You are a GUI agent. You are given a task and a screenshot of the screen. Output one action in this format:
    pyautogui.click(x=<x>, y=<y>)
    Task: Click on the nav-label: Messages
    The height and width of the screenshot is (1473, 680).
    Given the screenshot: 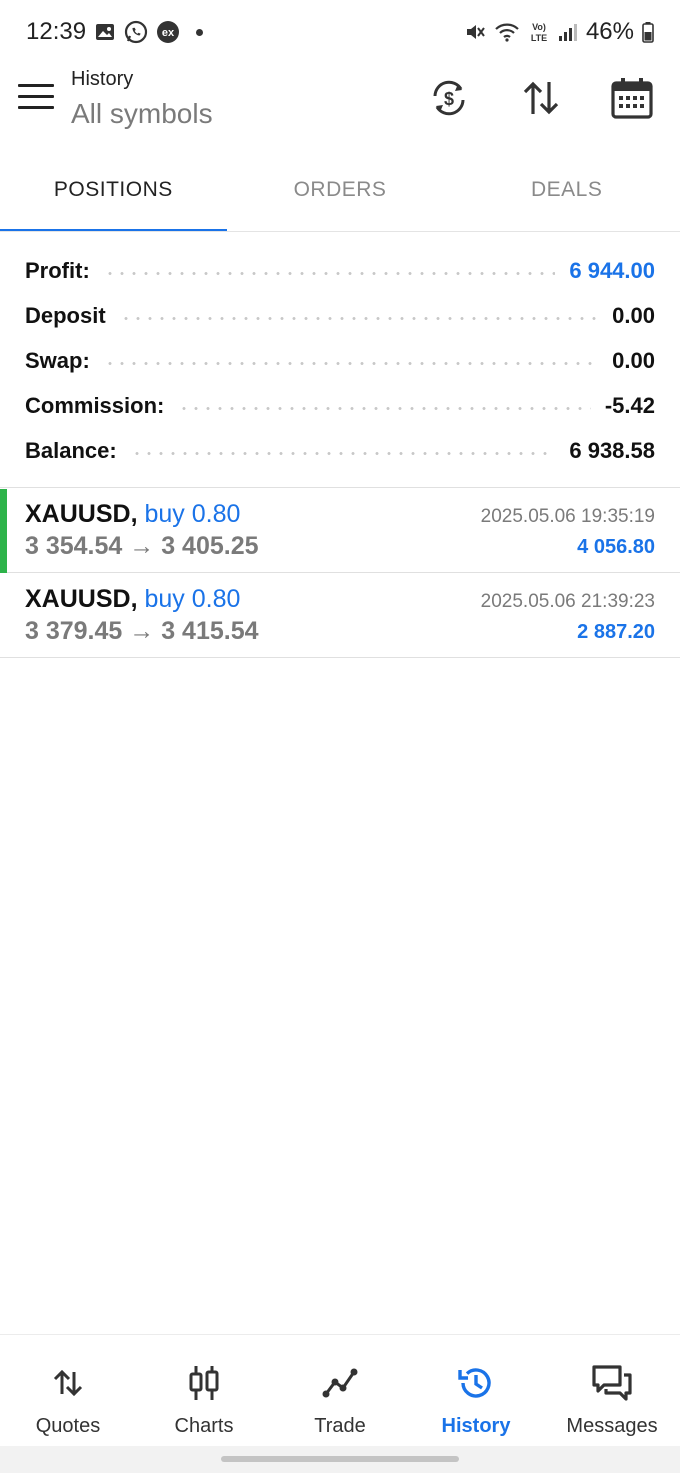 What is the action you would take?
    pyautogui.click(x=612, y=1426)
    